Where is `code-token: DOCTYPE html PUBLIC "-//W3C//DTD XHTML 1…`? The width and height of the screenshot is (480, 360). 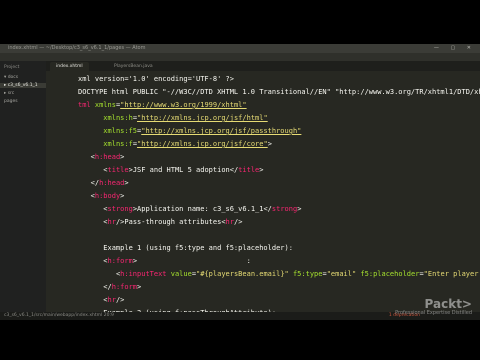 code-token: DOCTYPE html PUBLIC "-//W3C//DTD XHTML 1… is located at coordinates (279, 92).